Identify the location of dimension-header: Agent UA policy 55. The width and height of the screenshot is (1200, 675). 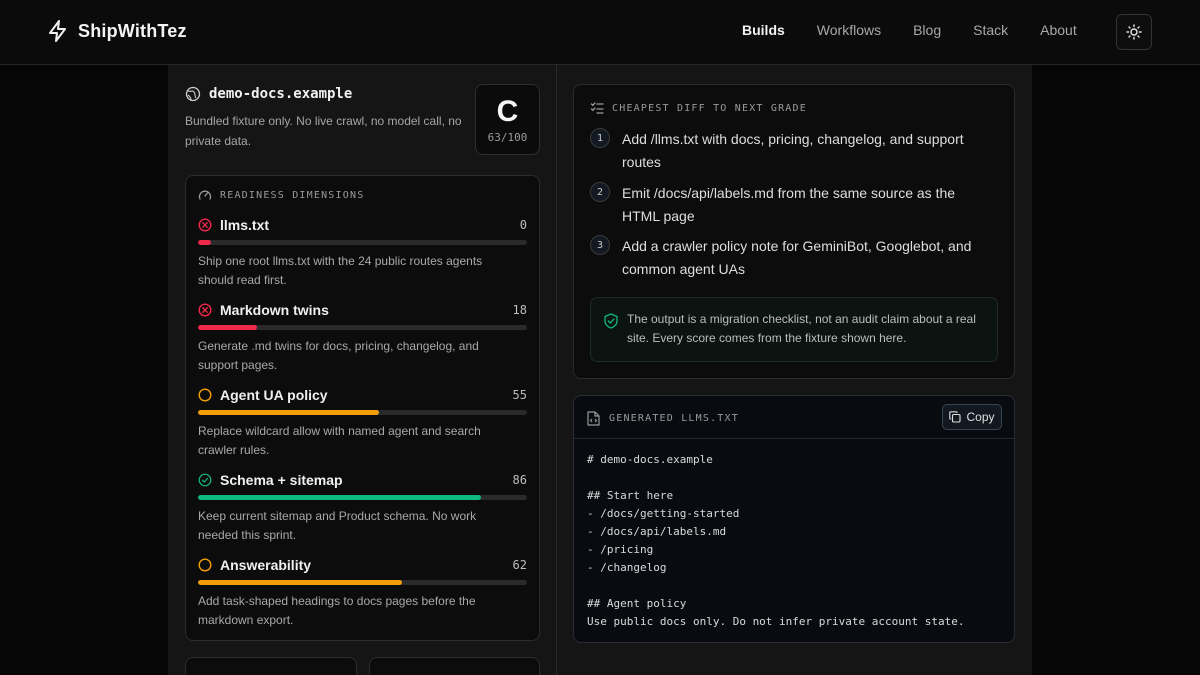
(362, 395).